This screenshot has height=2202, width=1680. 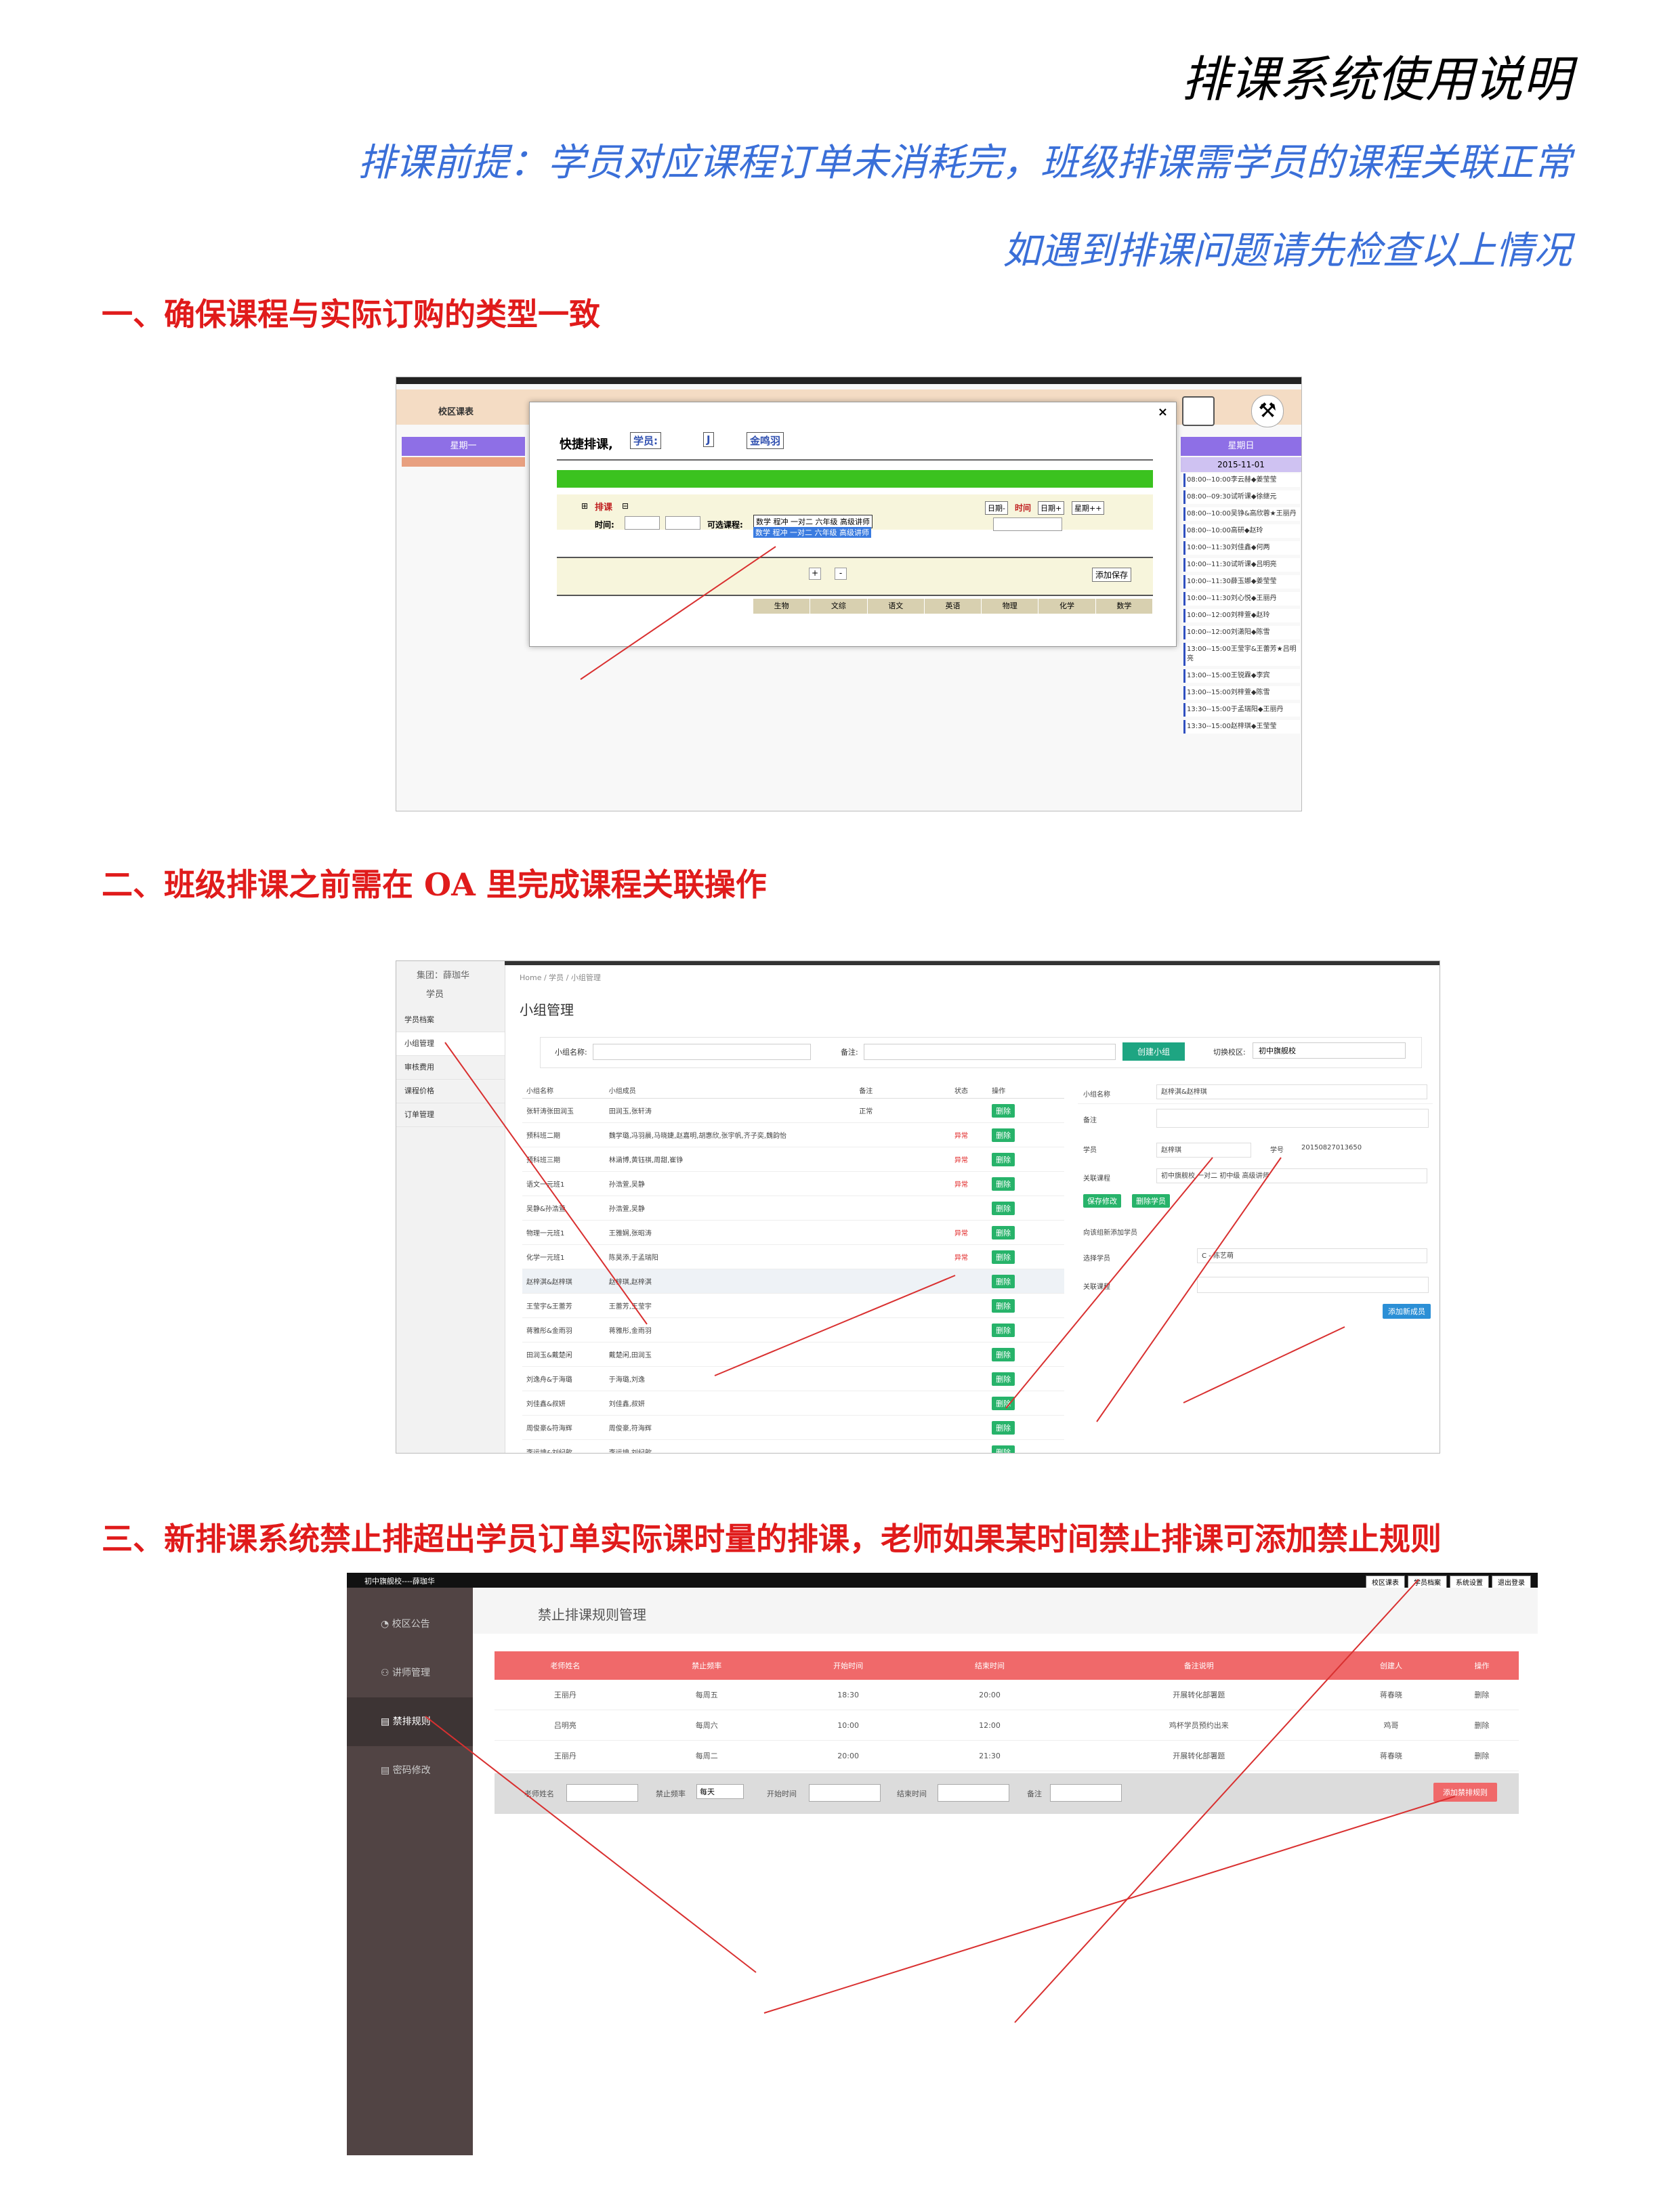 I want to click on section-1-heading: 一、确保课程与实际订购的类型一致, so click(x=351, y=315).